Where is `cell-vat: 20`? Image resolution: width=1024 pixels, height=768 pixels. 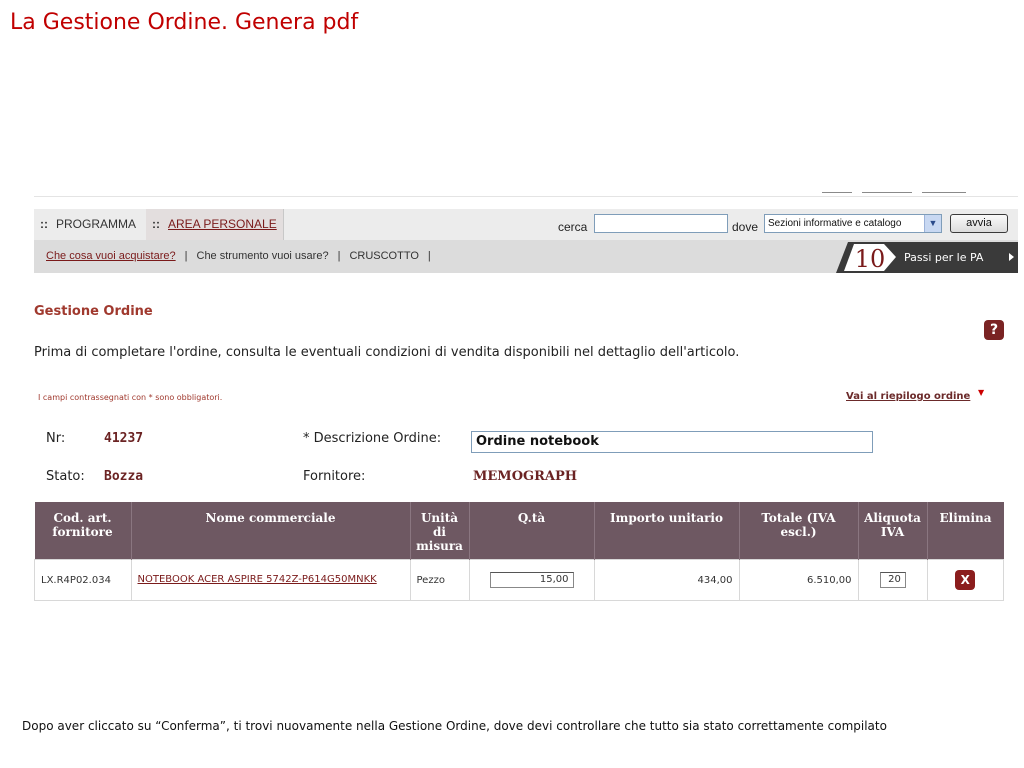
cell-vat: 20 is located at coordinates (892, 580).